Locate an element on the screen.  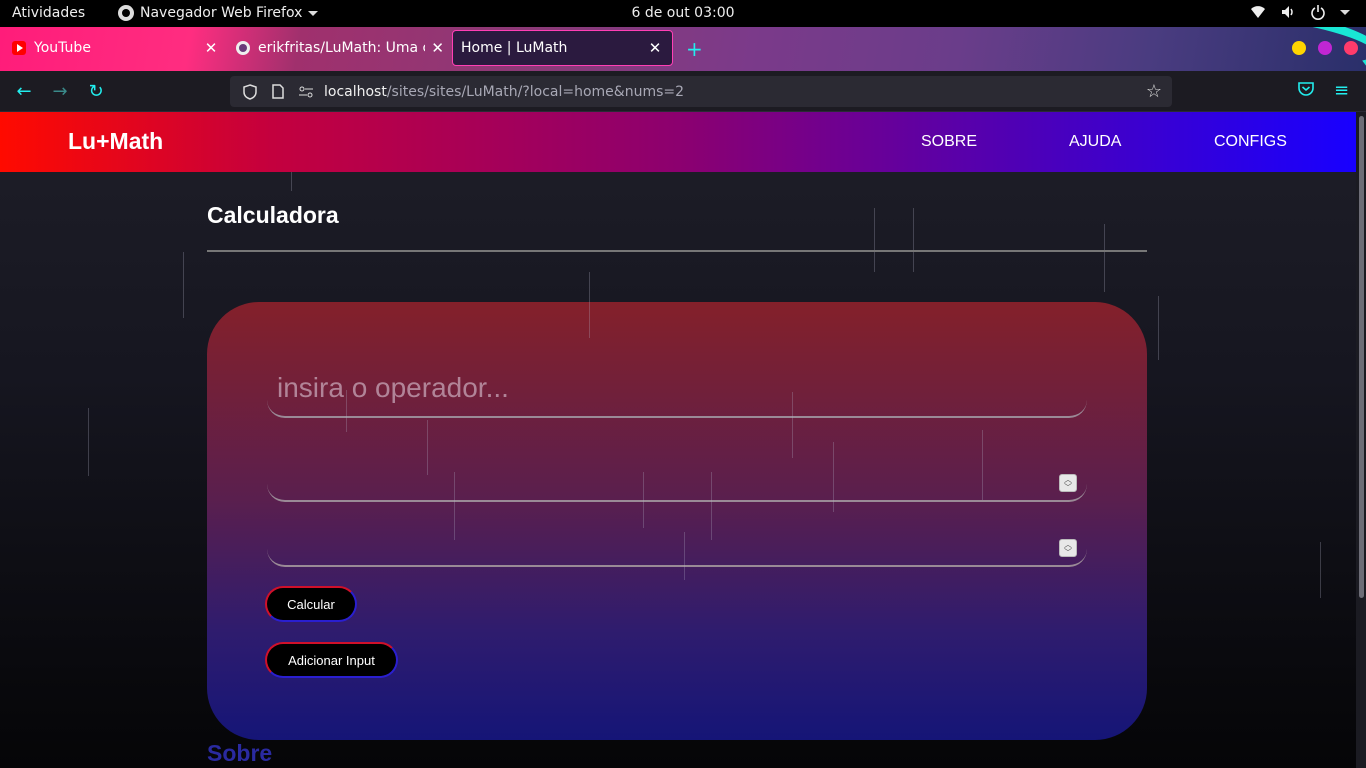
new-tab-button: + is located at coordinates (694, 49).